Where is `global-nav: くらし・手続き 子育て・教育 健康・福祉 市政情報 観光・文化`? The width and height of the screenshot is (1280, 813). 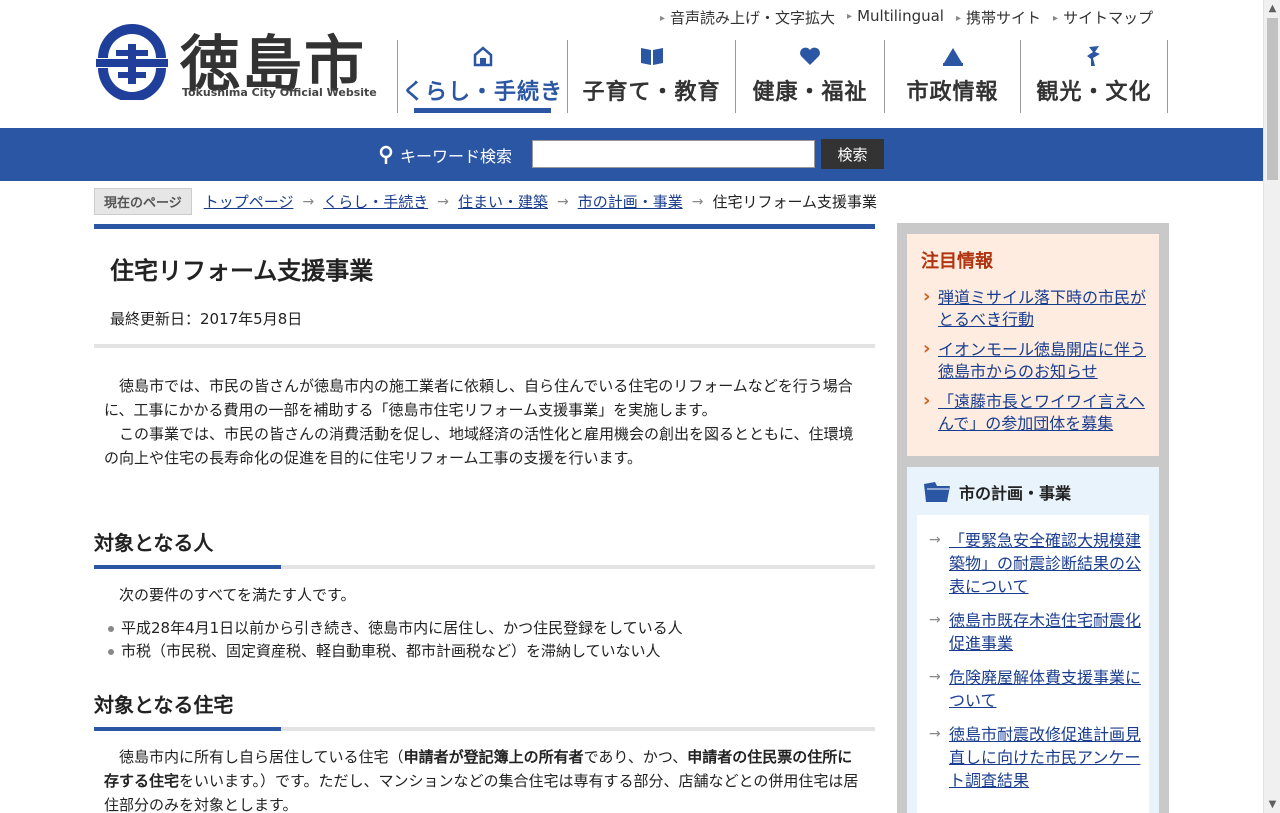
global-nav: くらし・手続き 子育て・教育 健康・福祉 市政情報 観光・文化 is located at coordinates (782, 76).